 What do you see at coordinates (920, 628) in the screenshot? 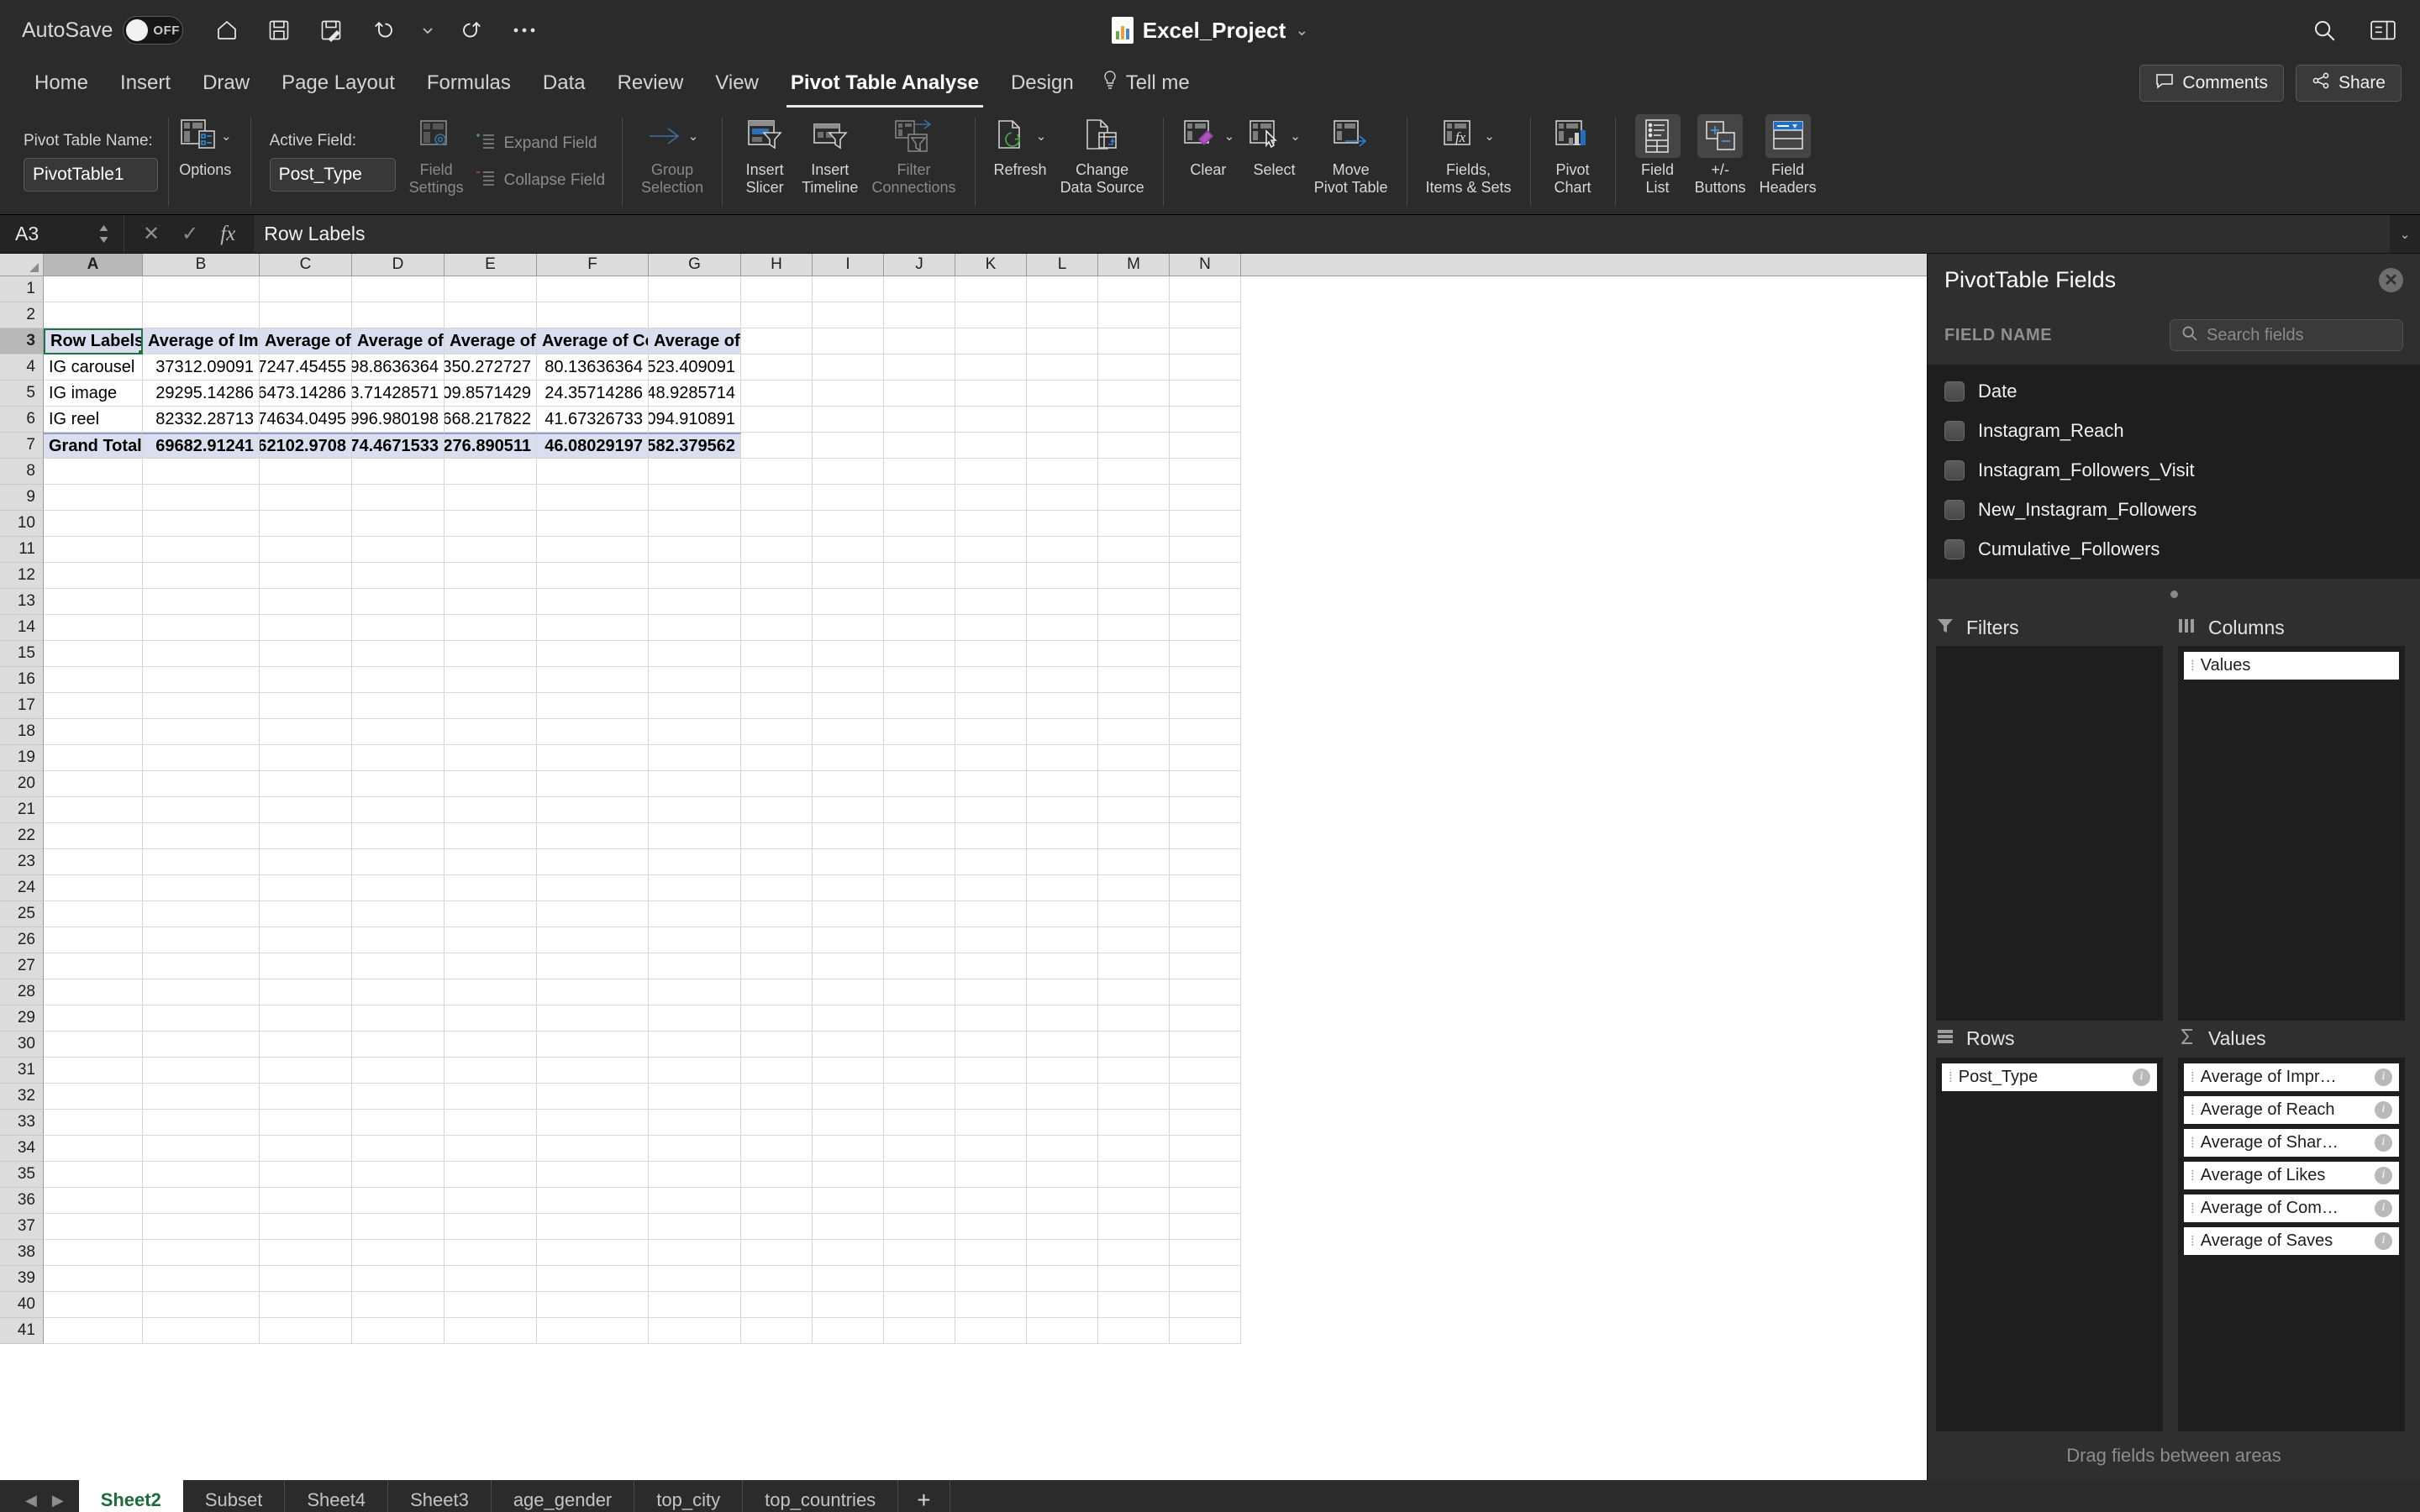
I see `cell-J14` at bounding box center [920, 628].